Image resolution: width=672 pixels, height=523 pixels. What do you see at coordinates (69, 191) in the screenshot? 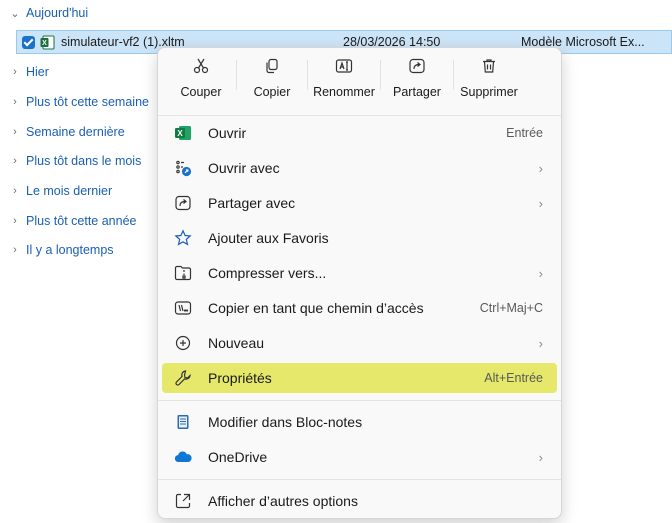
I see `group-label: Le mois dernier` at bounding box center [69, 191].